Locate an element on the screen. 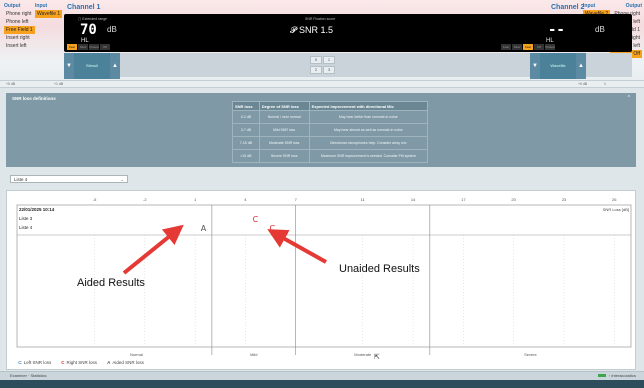  unaided-arrow is located at coordinates (297, 246).